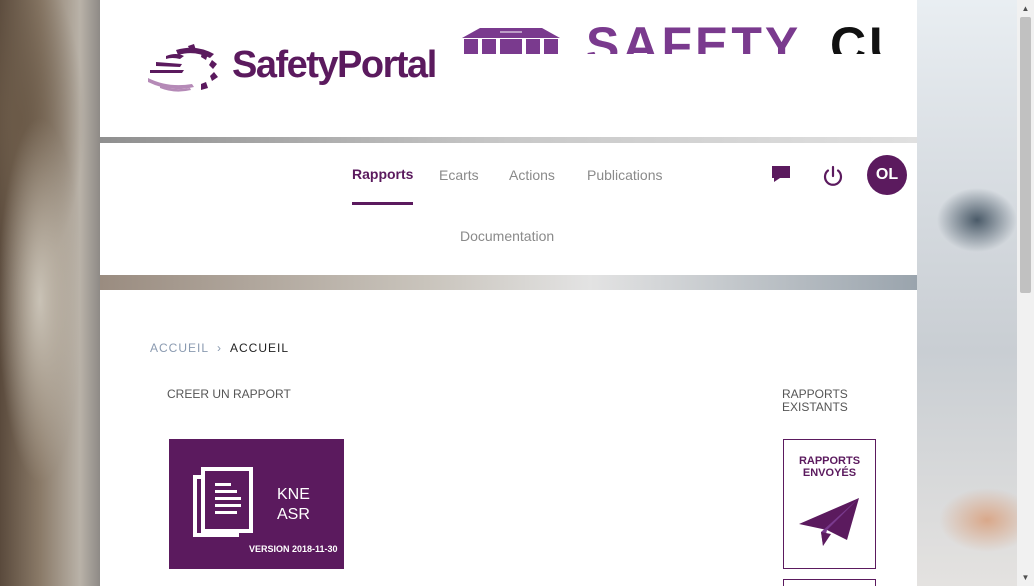 This screenshot has height=586, width=1034. Describe the element at coordinates (507, 247) in the screenshot. I see `tab-documentation: Documentation` at that location.